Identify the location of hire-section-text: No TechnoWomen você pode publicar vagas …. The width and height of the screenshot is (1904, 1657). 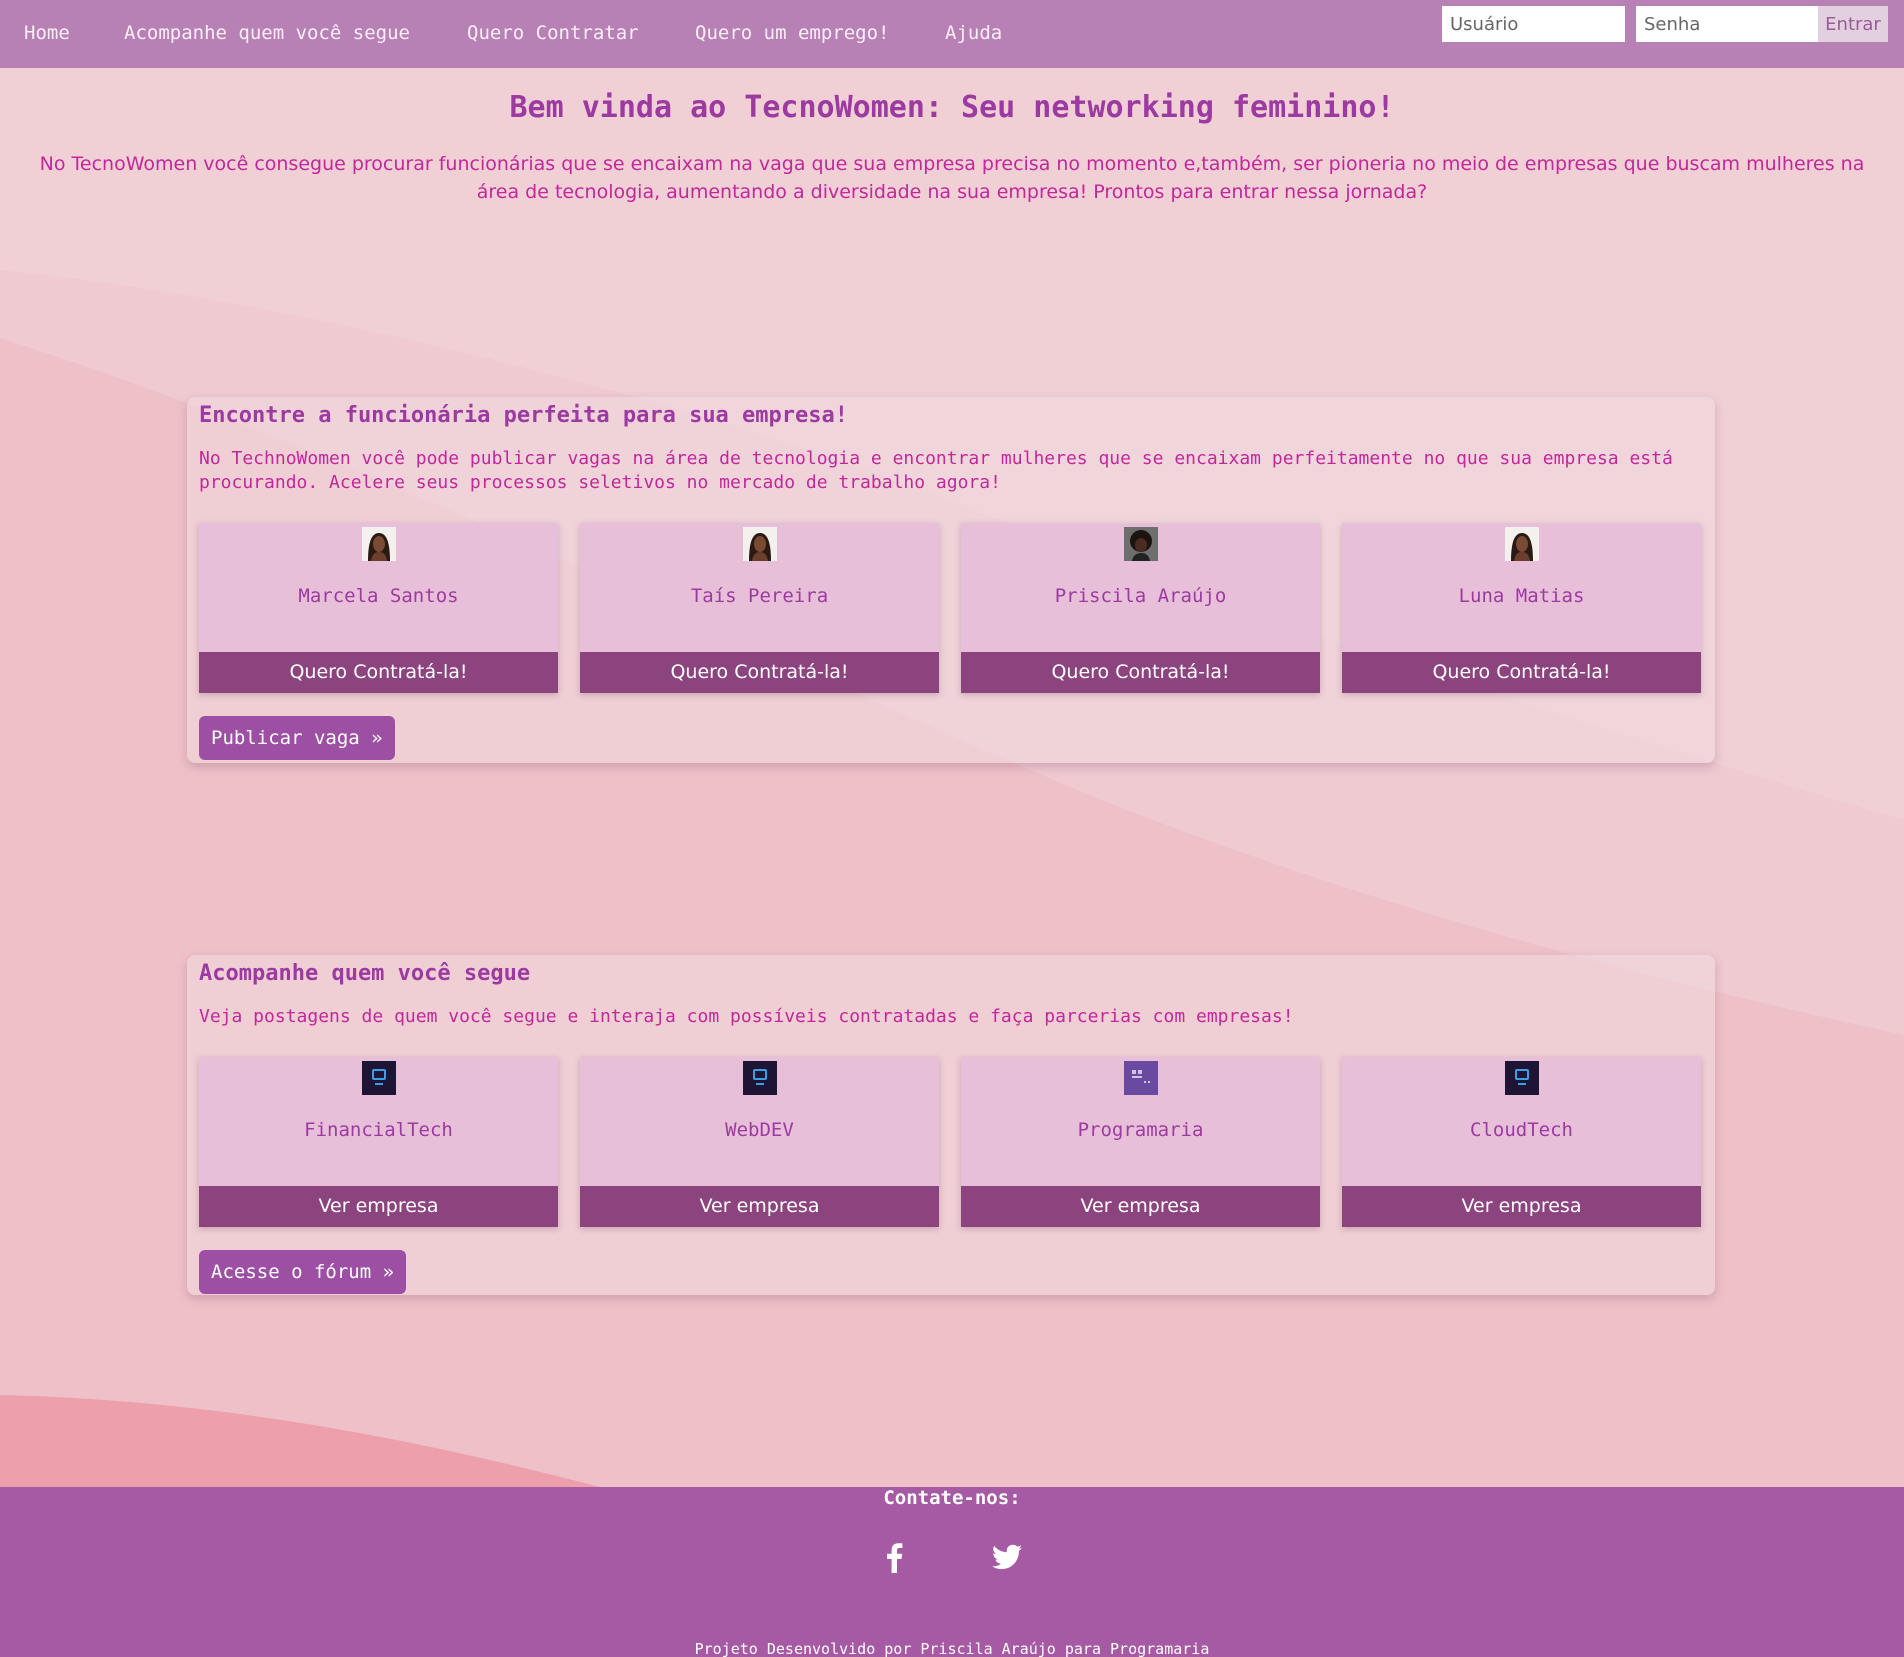
(936, 470).